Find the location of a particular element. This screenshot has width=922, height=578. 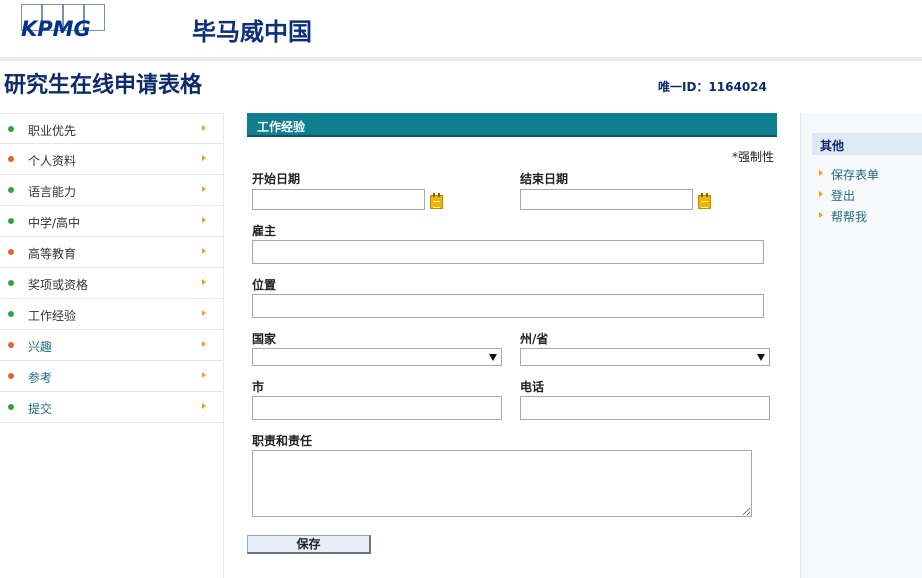

sidebar-item-label: 高等教育 is located at coordinates (52, 254).